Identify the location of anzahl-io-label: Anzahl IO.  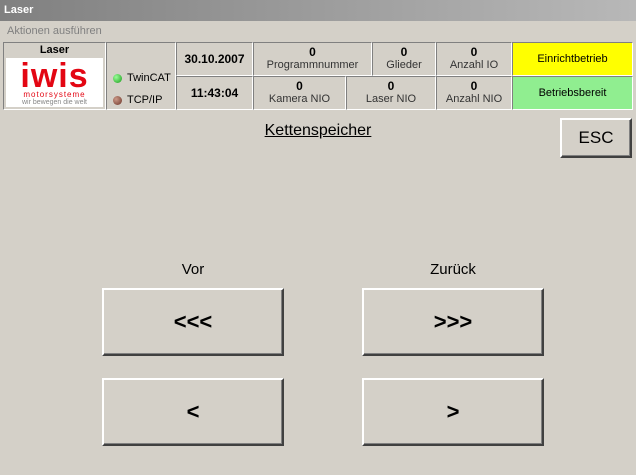
(474, 65).